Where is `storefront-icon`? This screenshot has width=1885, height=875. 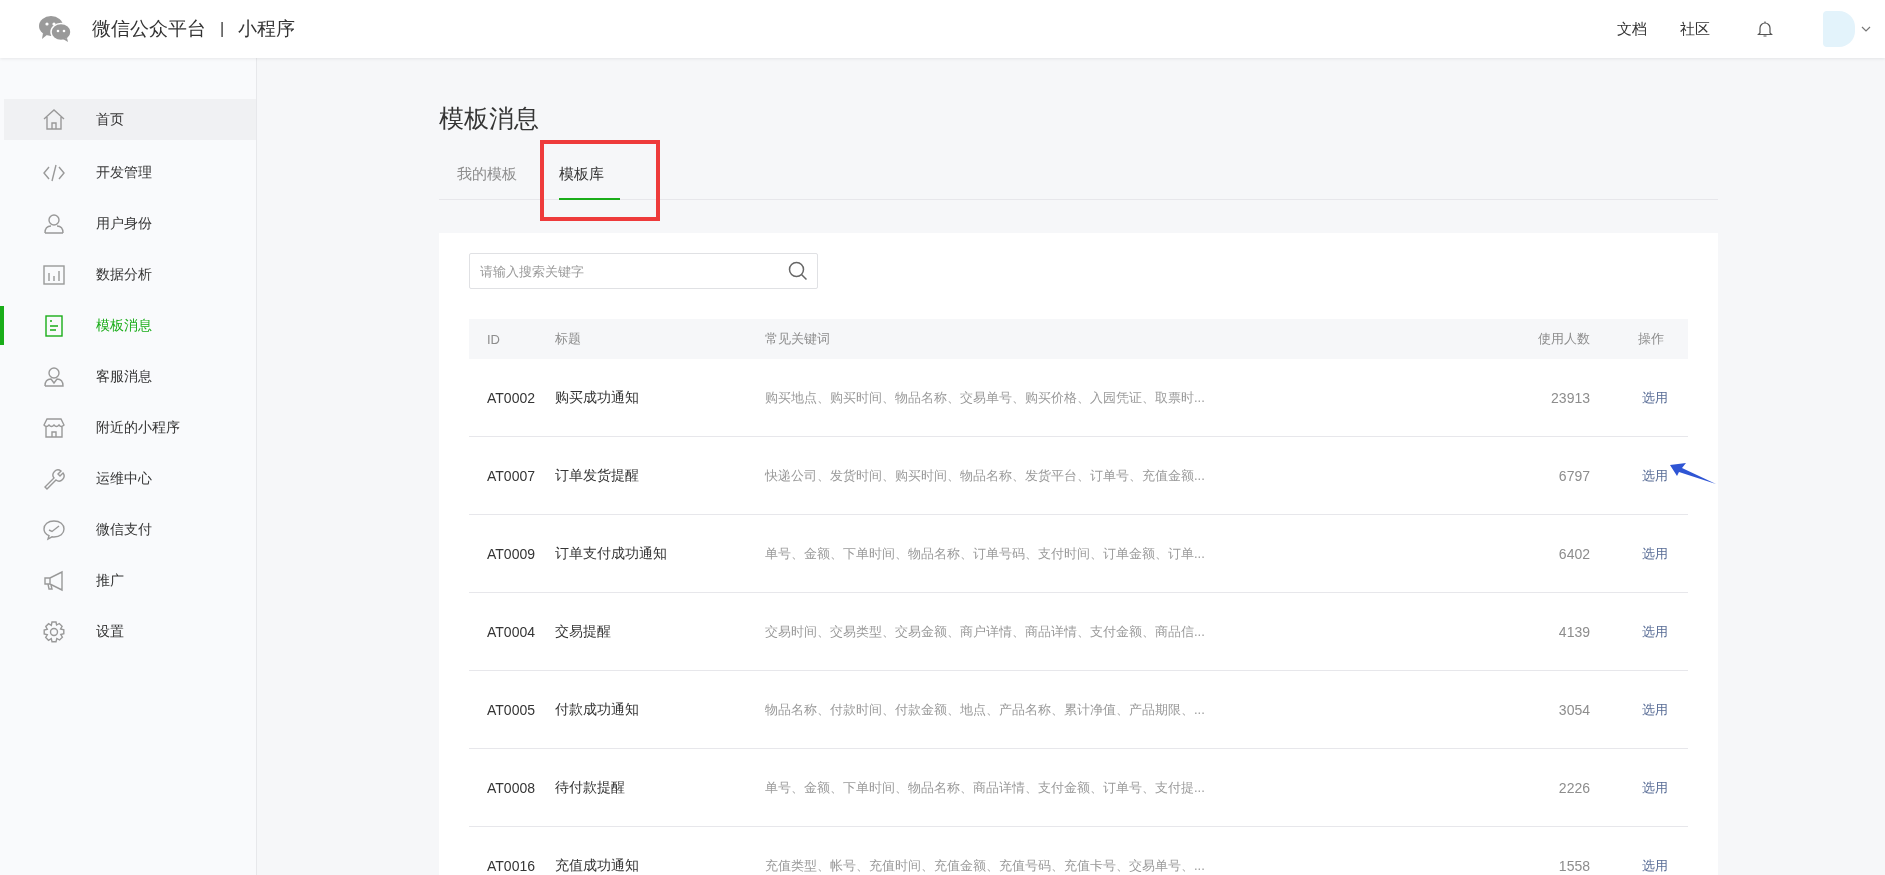 storefront-icon is located at coordinates (54, 427).